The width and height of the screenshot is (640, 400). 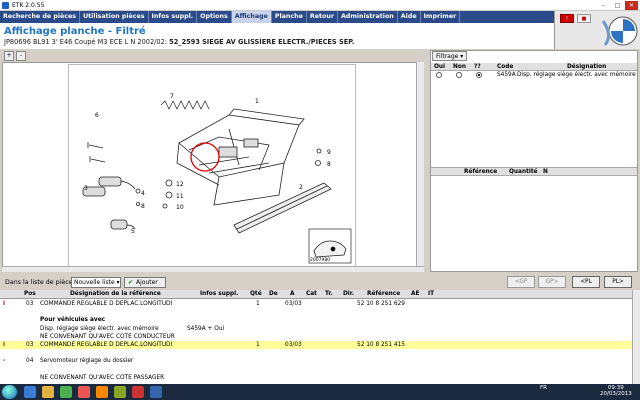 What do you see at coordinates (603, 5) in the screenshot?
I see `minimize-icon: –` at bounding box center [603, 5].